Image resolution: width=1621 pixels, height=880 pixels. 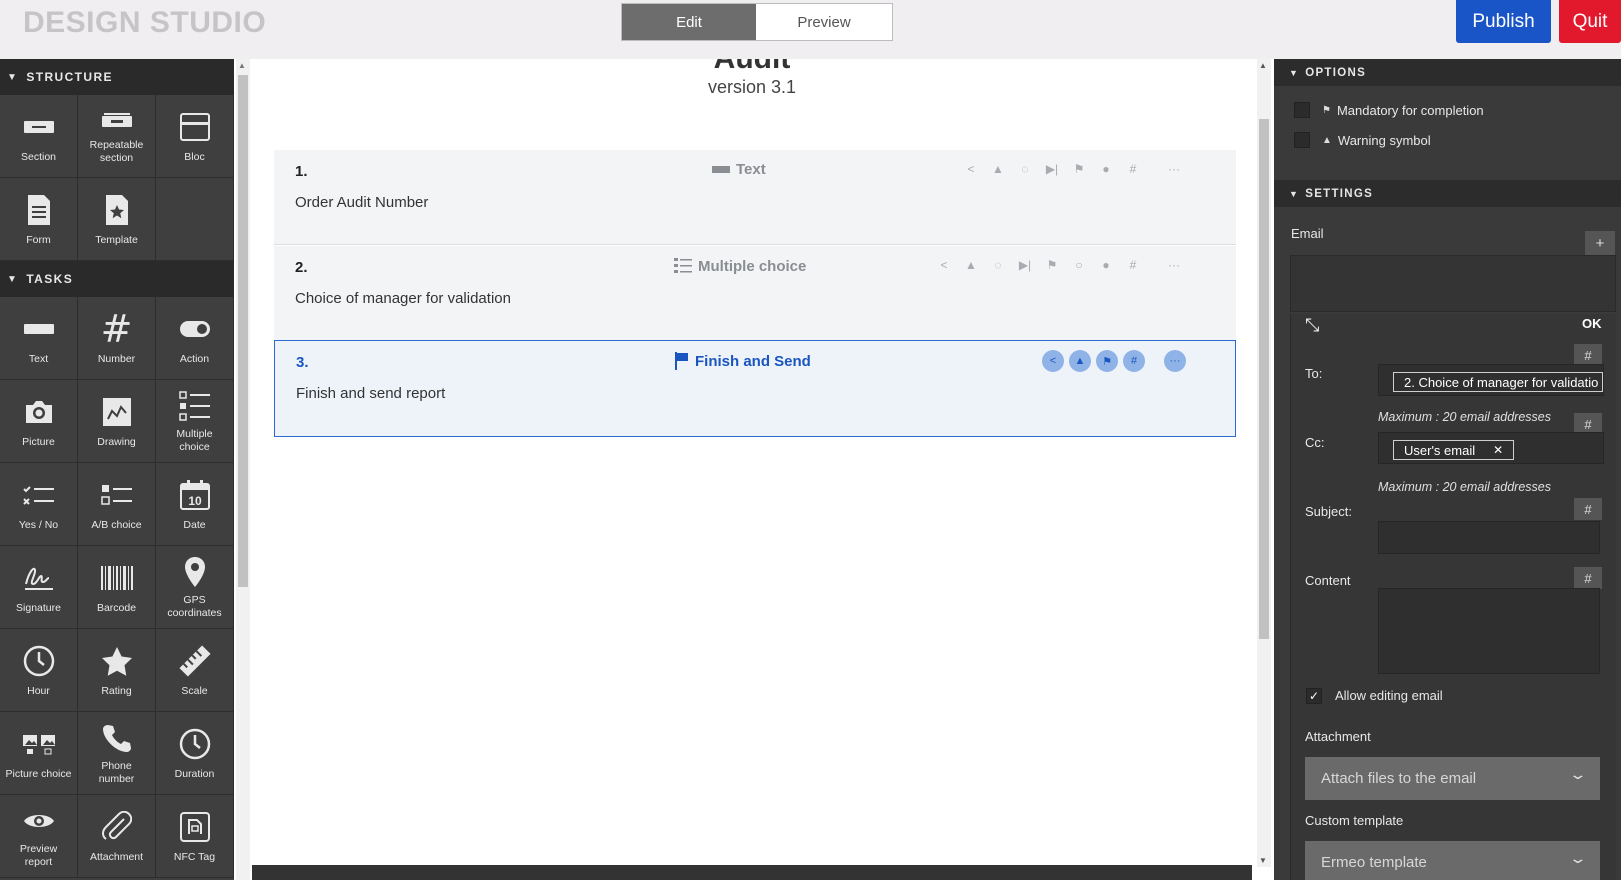 What do you see at coordinates (1590, 21) in the screenshot?
I see `quit-button: Quit` at bounding box center [1590, 21].